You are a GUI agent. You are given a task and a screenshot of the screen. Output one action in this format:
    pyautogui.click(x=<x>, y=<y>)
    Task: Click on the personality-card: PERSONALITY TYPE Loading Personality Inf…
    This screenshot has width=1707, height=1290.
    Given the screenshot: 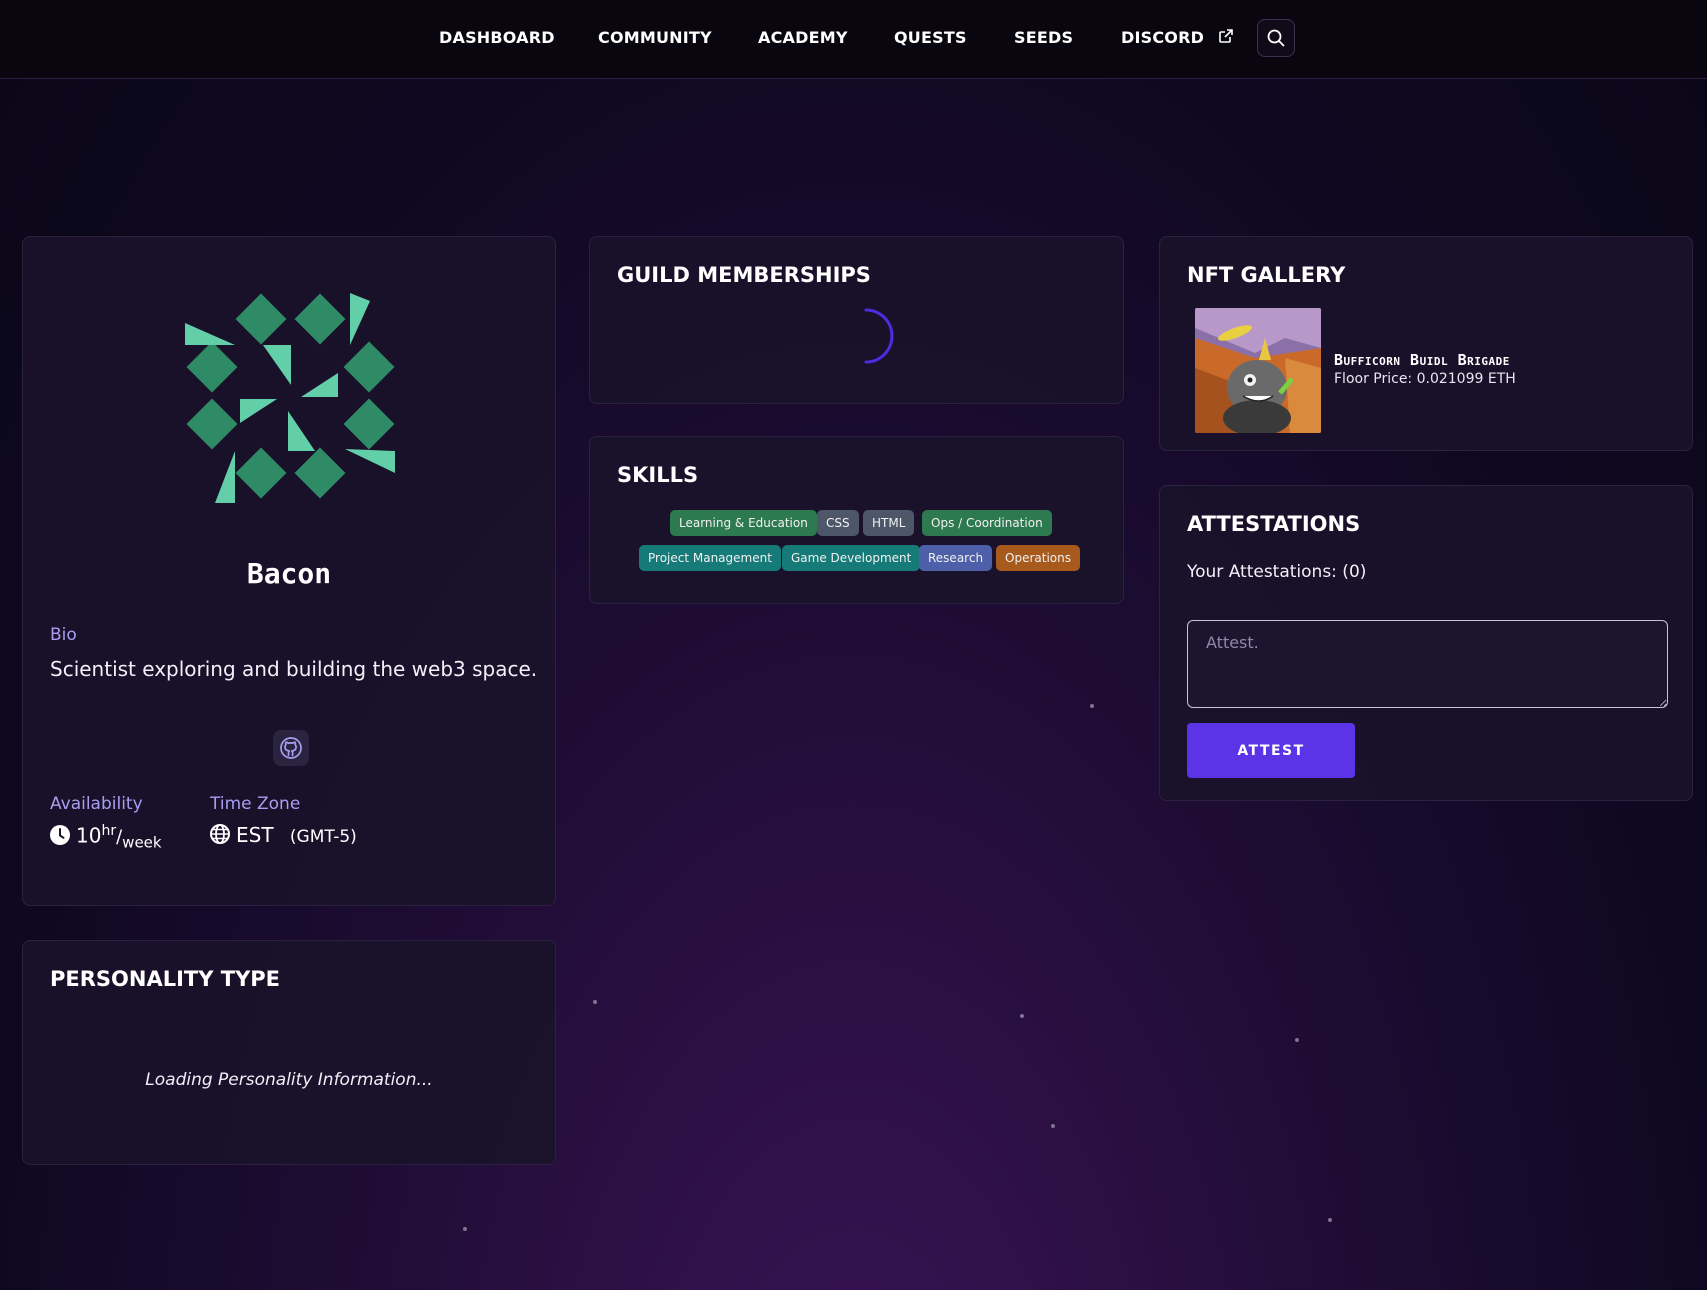 What is the action you would take?
    pyautogui.click(x=289, y=1052)
    